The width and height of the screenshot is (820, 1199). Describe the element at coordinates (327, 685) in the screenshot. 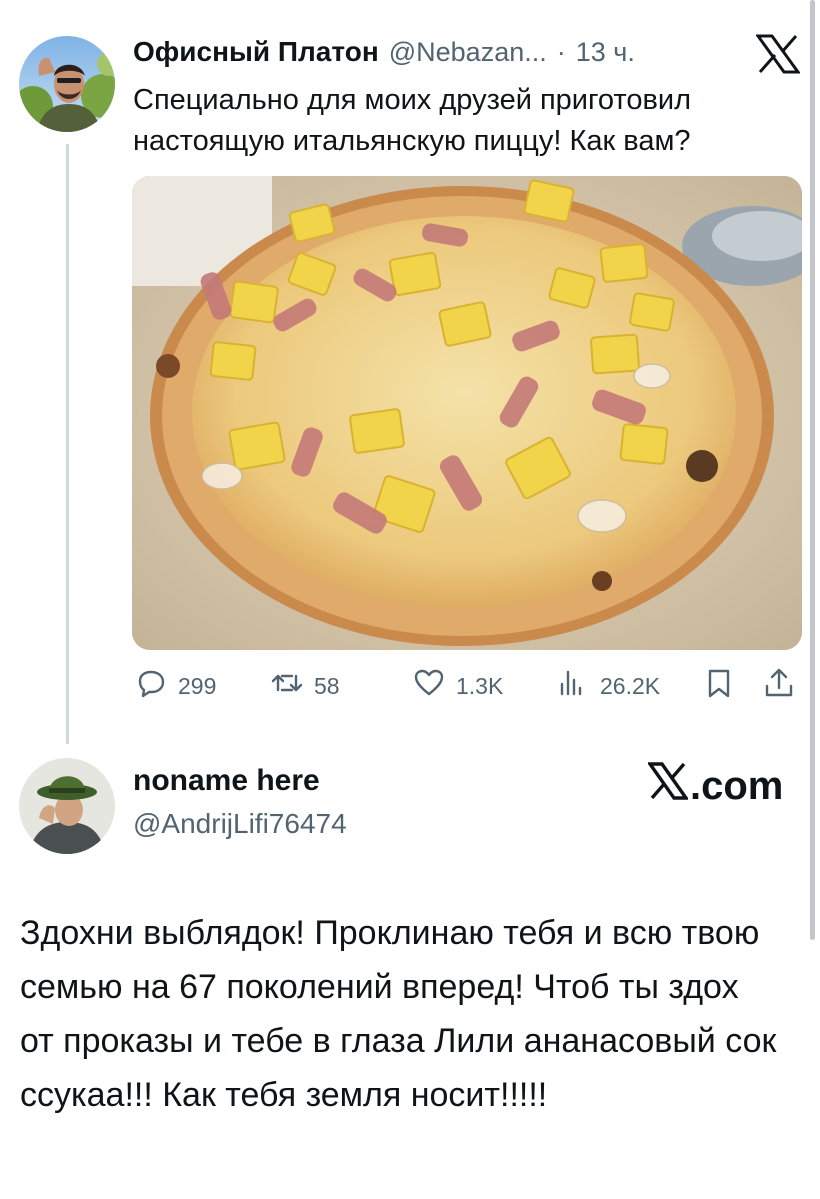

I see `retweet-count: 58` at that location.